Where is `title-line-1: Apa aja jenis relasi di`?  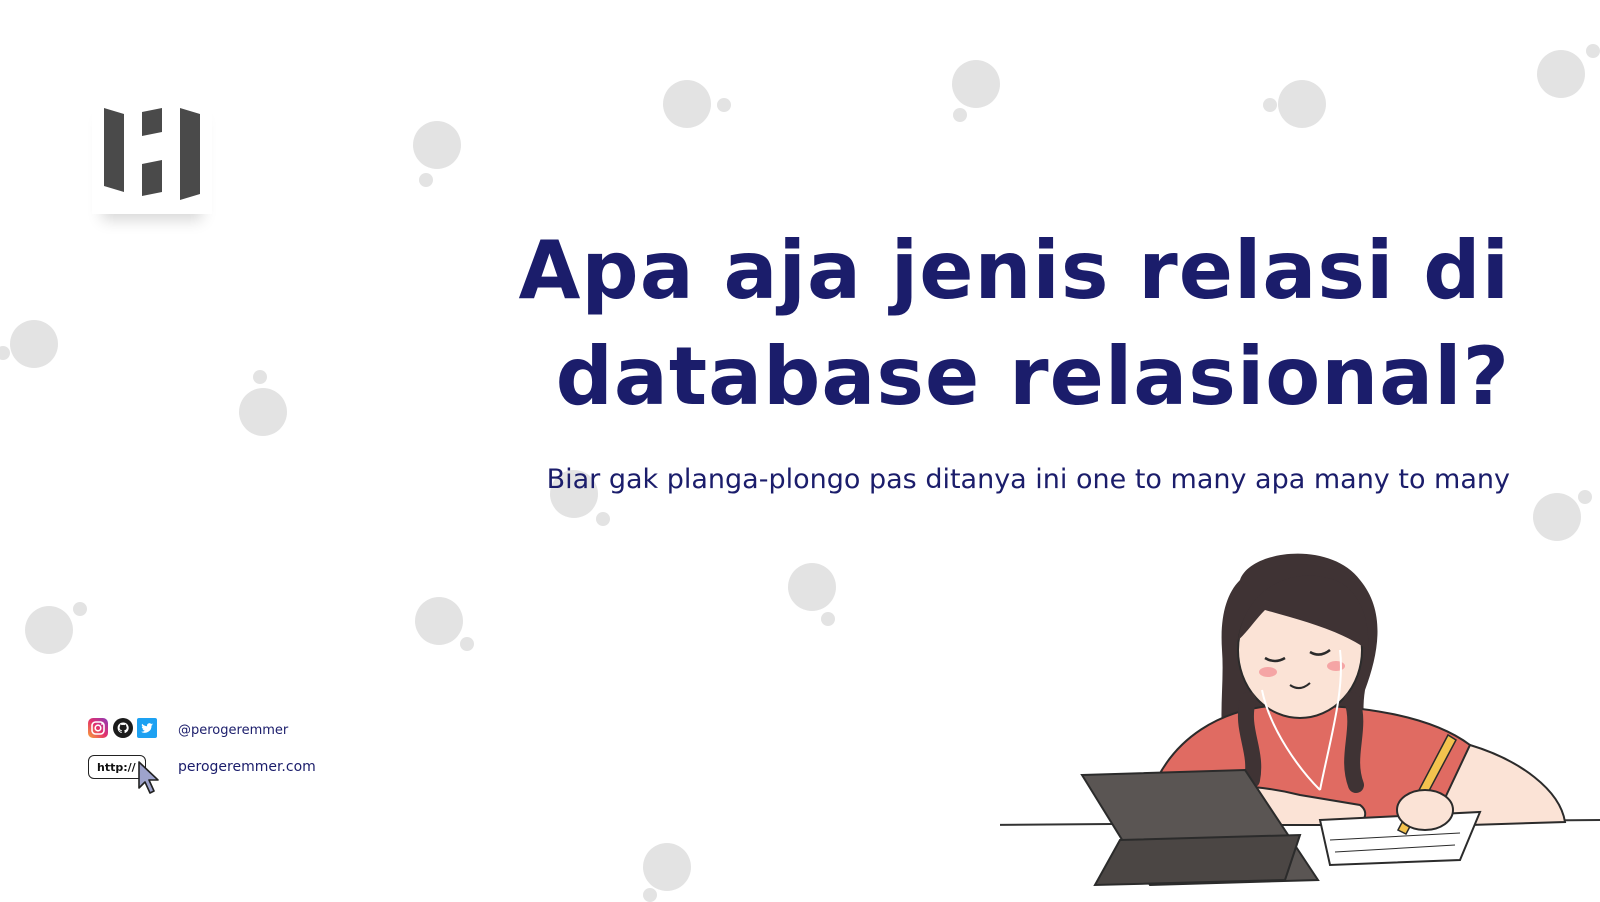 title-line-1: Apa aja jenis relasi di is located at coordinates (1014, 270).